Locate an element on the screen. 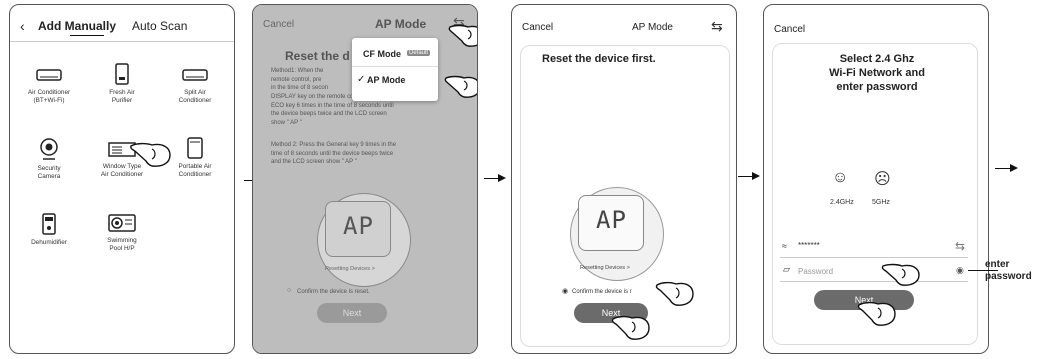  device-label: Security Camera is located at coordinates (49, 172).